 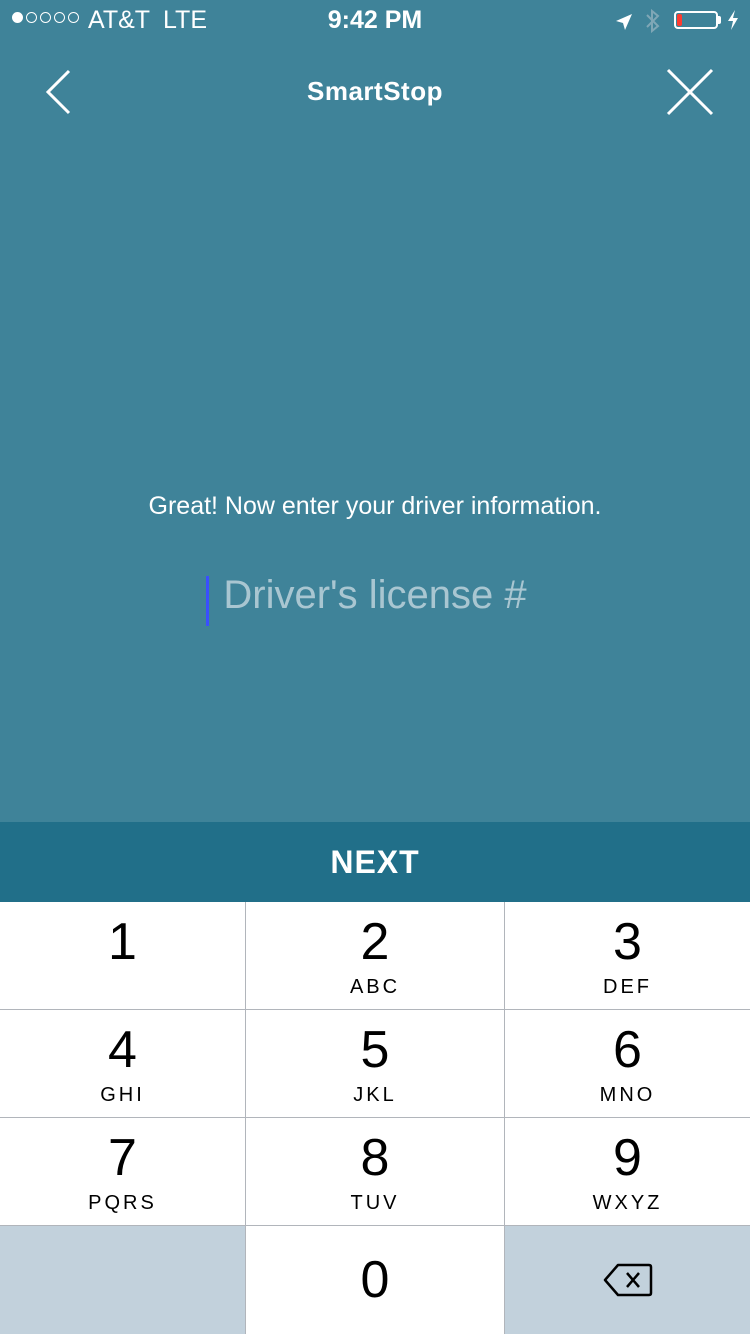 What do you see at coordinates (122, 1050) in the screenshot?
I see `key-digit: 4` at bounding box center [122, 1050].